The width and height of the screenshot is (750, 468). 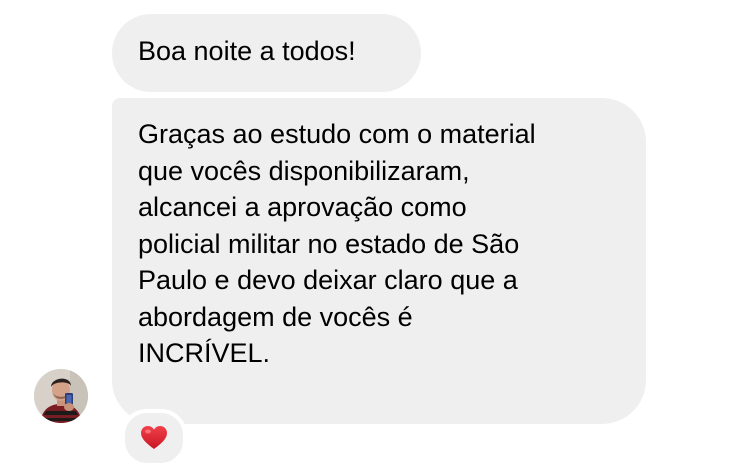 What do you see at coordinates (247, 51) in the screenshot?
I see `message-text: Boa noite a todos!` at bounding box center [247, 51].